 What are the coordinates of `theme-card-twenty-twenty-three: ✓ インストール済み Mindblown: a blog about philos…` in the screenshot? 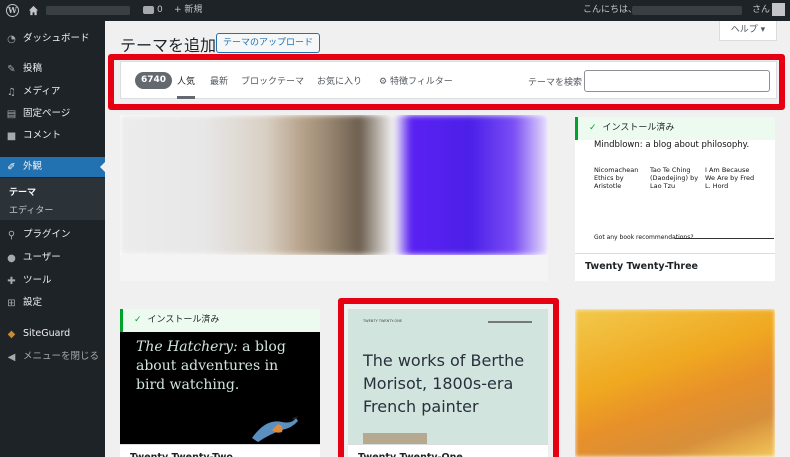 It's located at (675, 199).